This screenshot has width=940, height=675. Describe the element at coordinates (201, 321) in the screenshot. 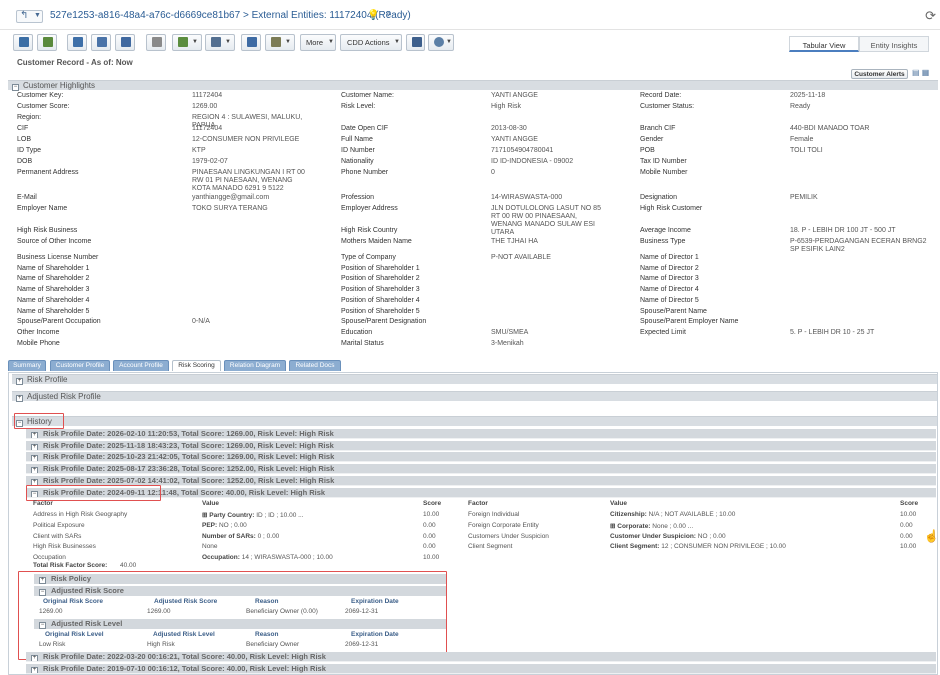

I see `field-value: 0-N/A` at that location.